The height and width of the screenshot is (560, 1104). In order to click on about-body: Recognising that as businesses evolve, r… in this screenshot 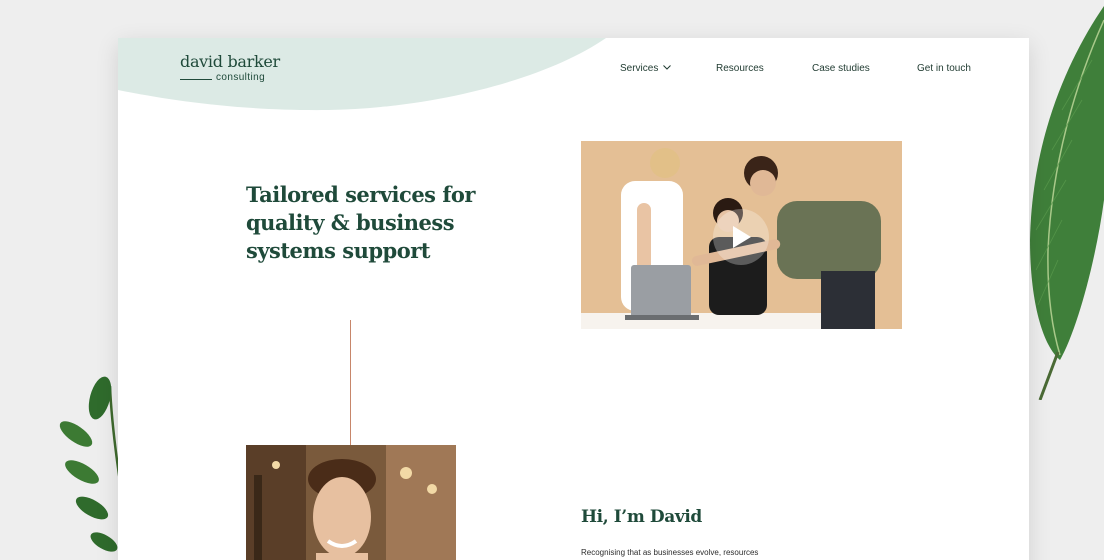, I will do `click(670, 552)`.